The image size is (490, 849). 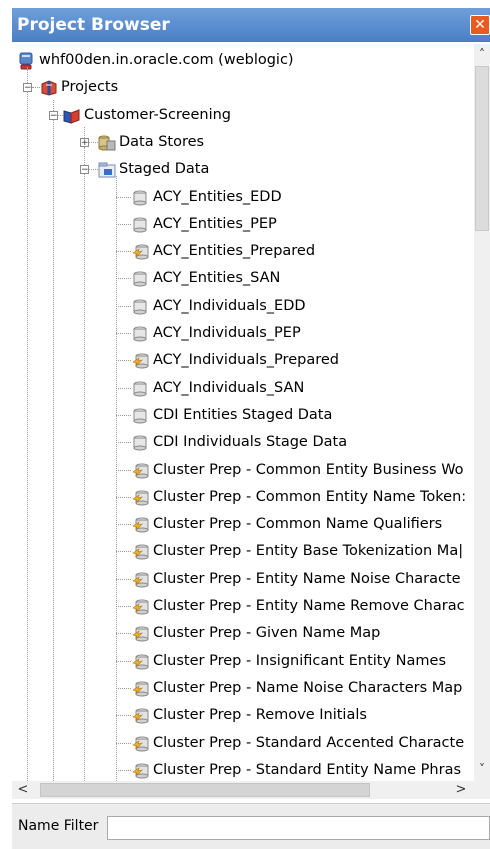 I want to click on tree-item-label: Cluster Prep - Given Name Map, so click(x=267, y=633).